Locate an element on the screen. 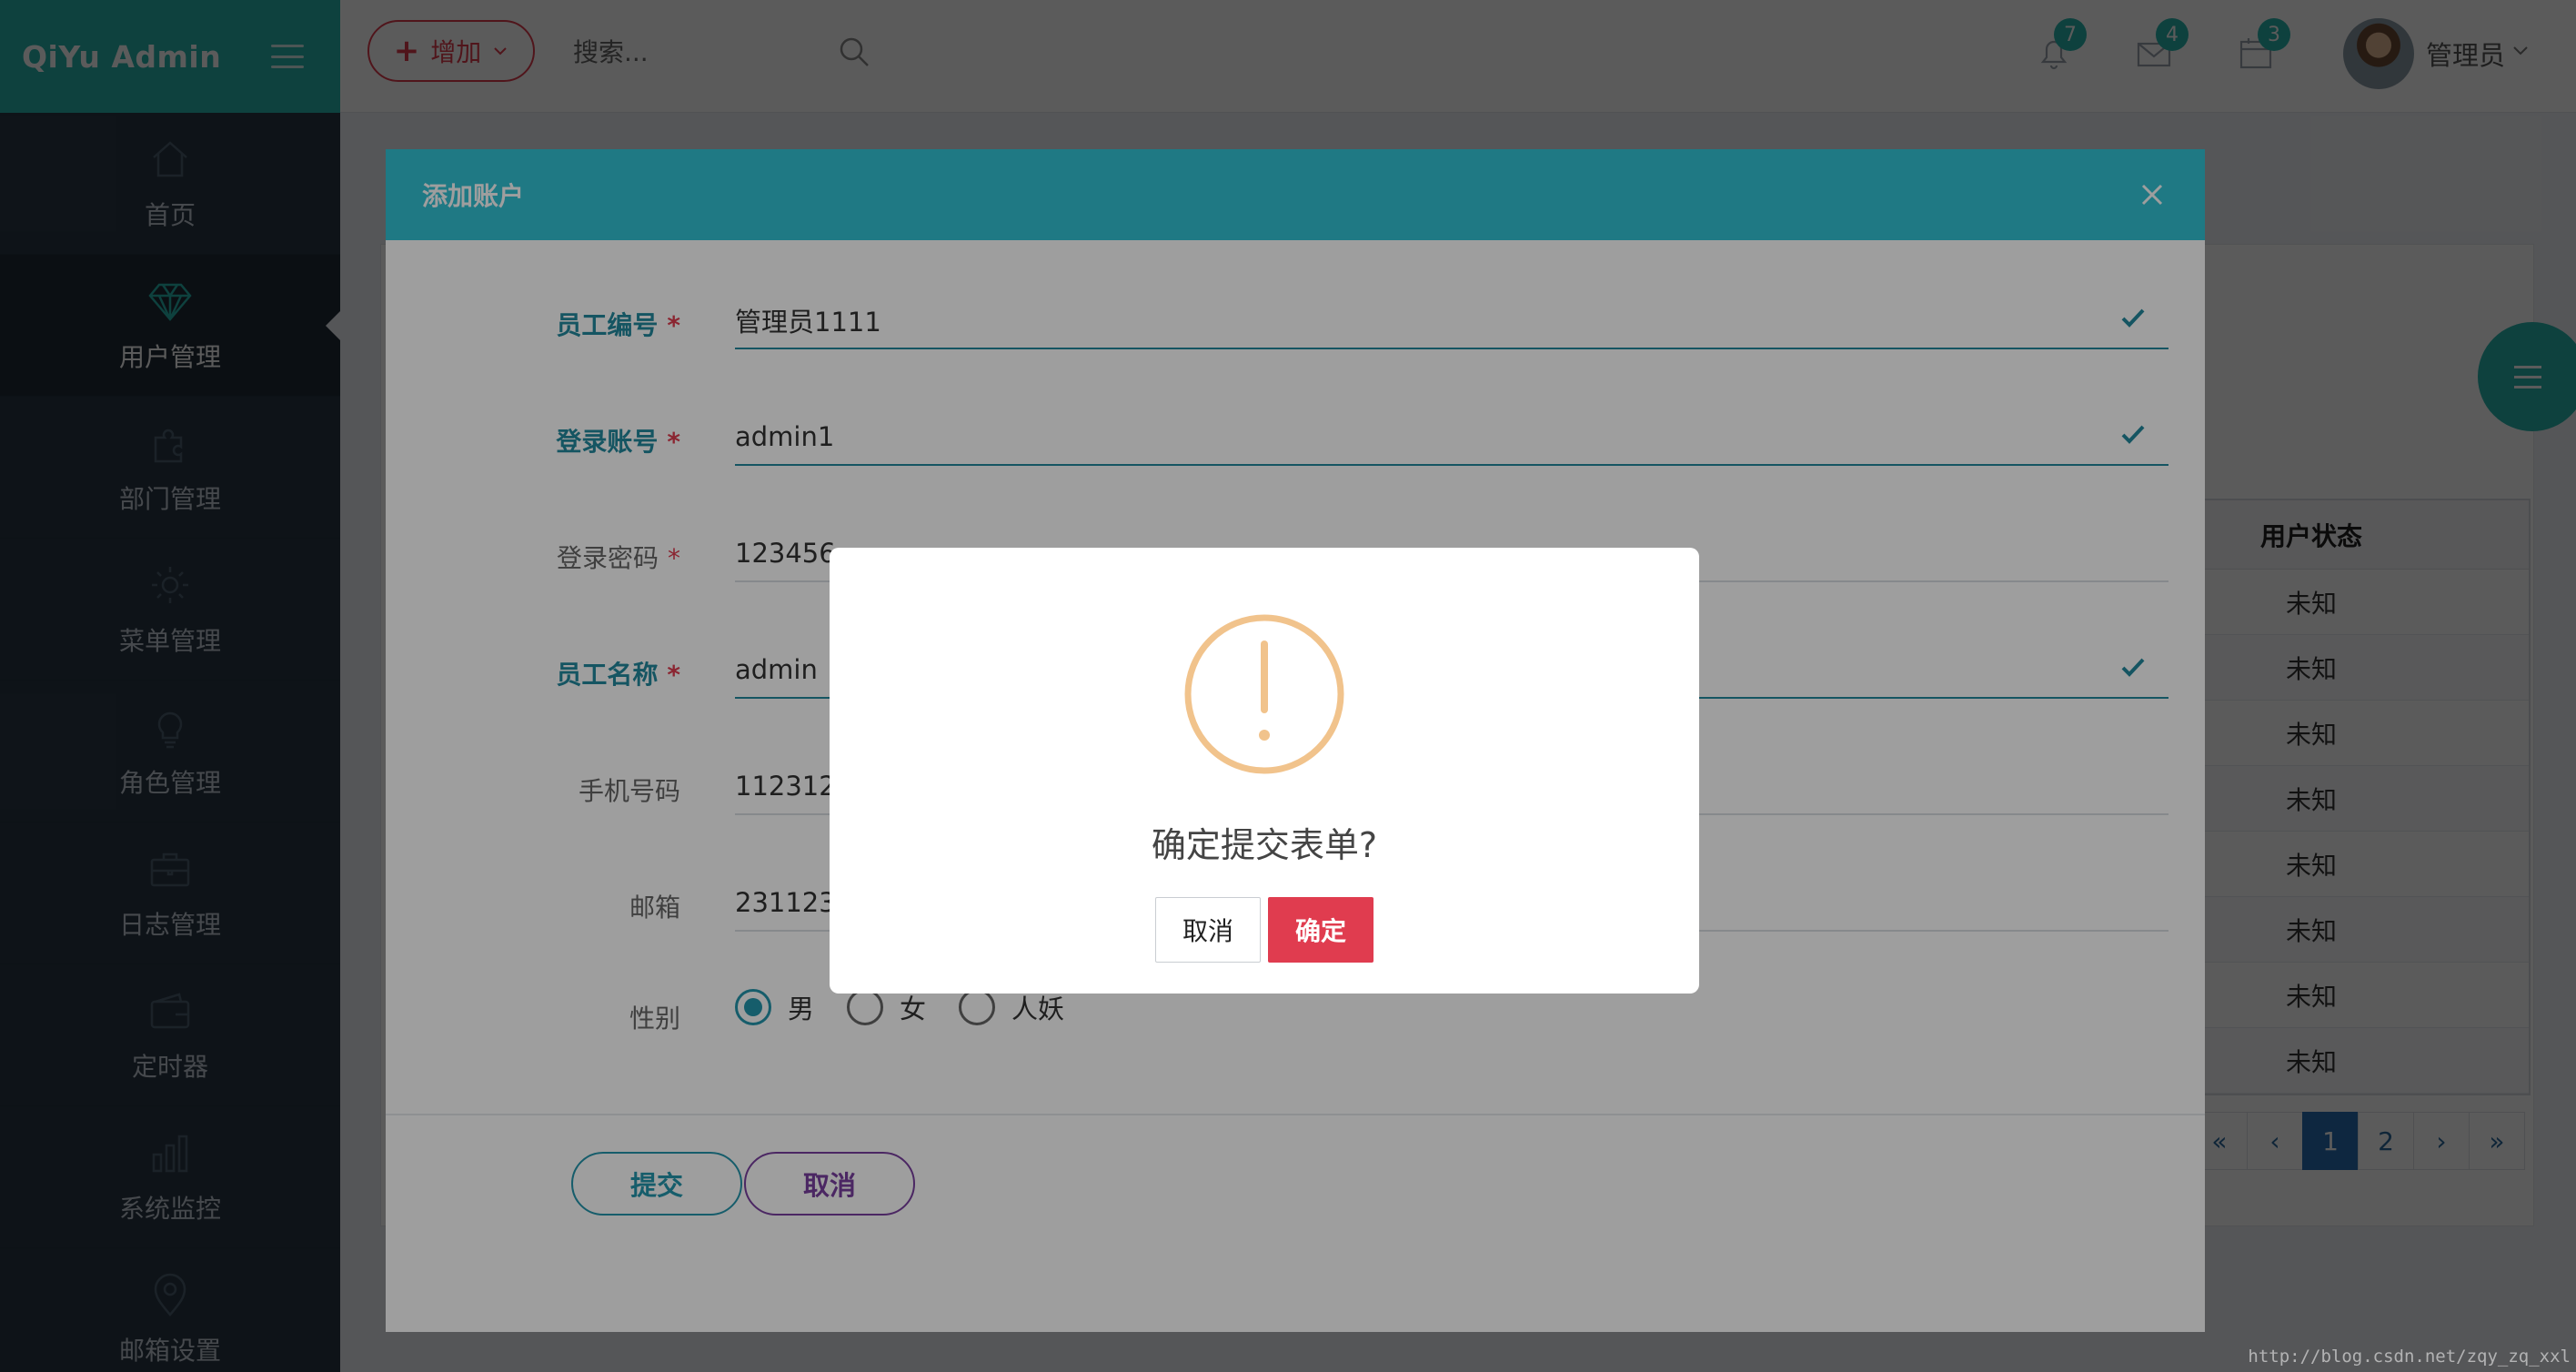 Image resolution: width=2576 pixels, height=1372 pixels. warning-icon is located at coordinates (1264, 694).